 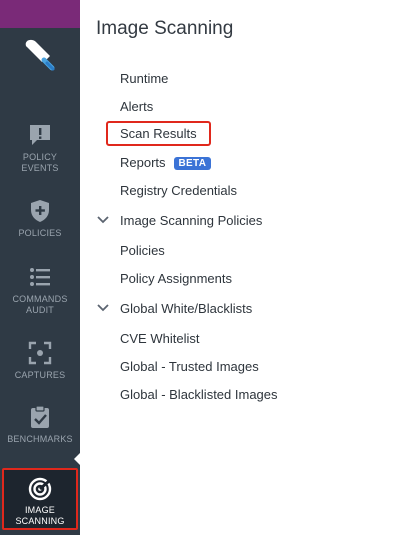 I want to click on sidebar-item-commands-audit: COMMANDS AUDIT, so click(x=40, y=290).